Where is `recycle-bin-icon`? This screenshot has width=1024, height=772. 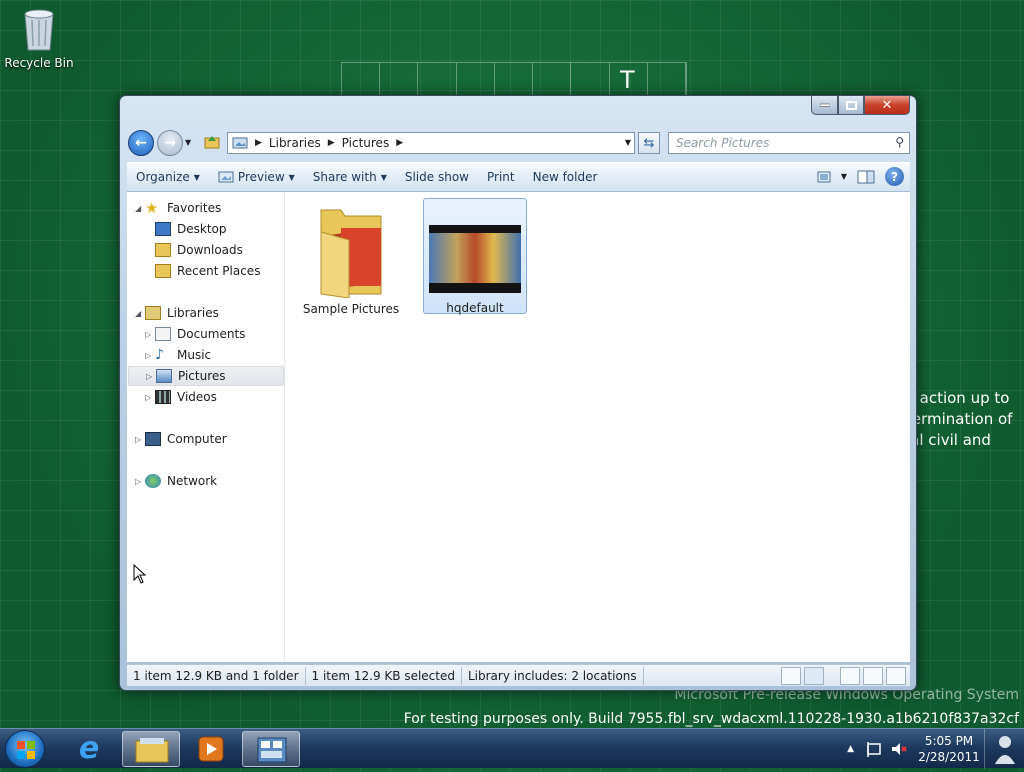
recycle-bin-icon is located at coordinates (39, 30).